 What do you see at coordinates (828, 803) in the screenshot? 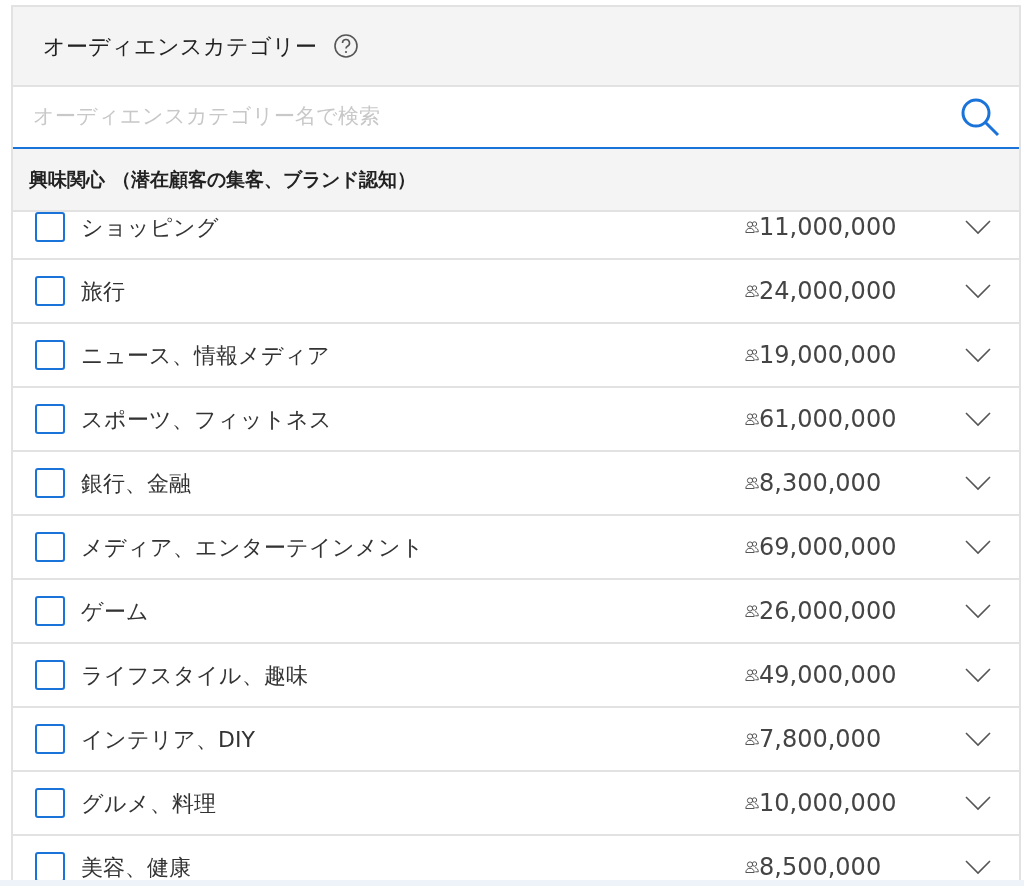
I see `audience-count: 10,000,000` at bounding box center [828, 803].